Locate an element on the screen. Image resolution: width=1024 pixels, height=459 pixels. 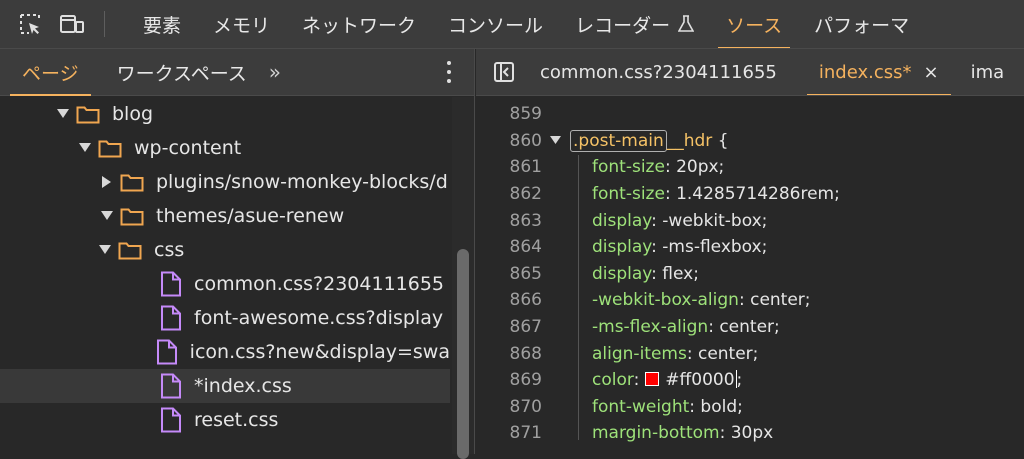
code-line: 866 -webkit-box-align: center; is located at coordinates (750, 300).